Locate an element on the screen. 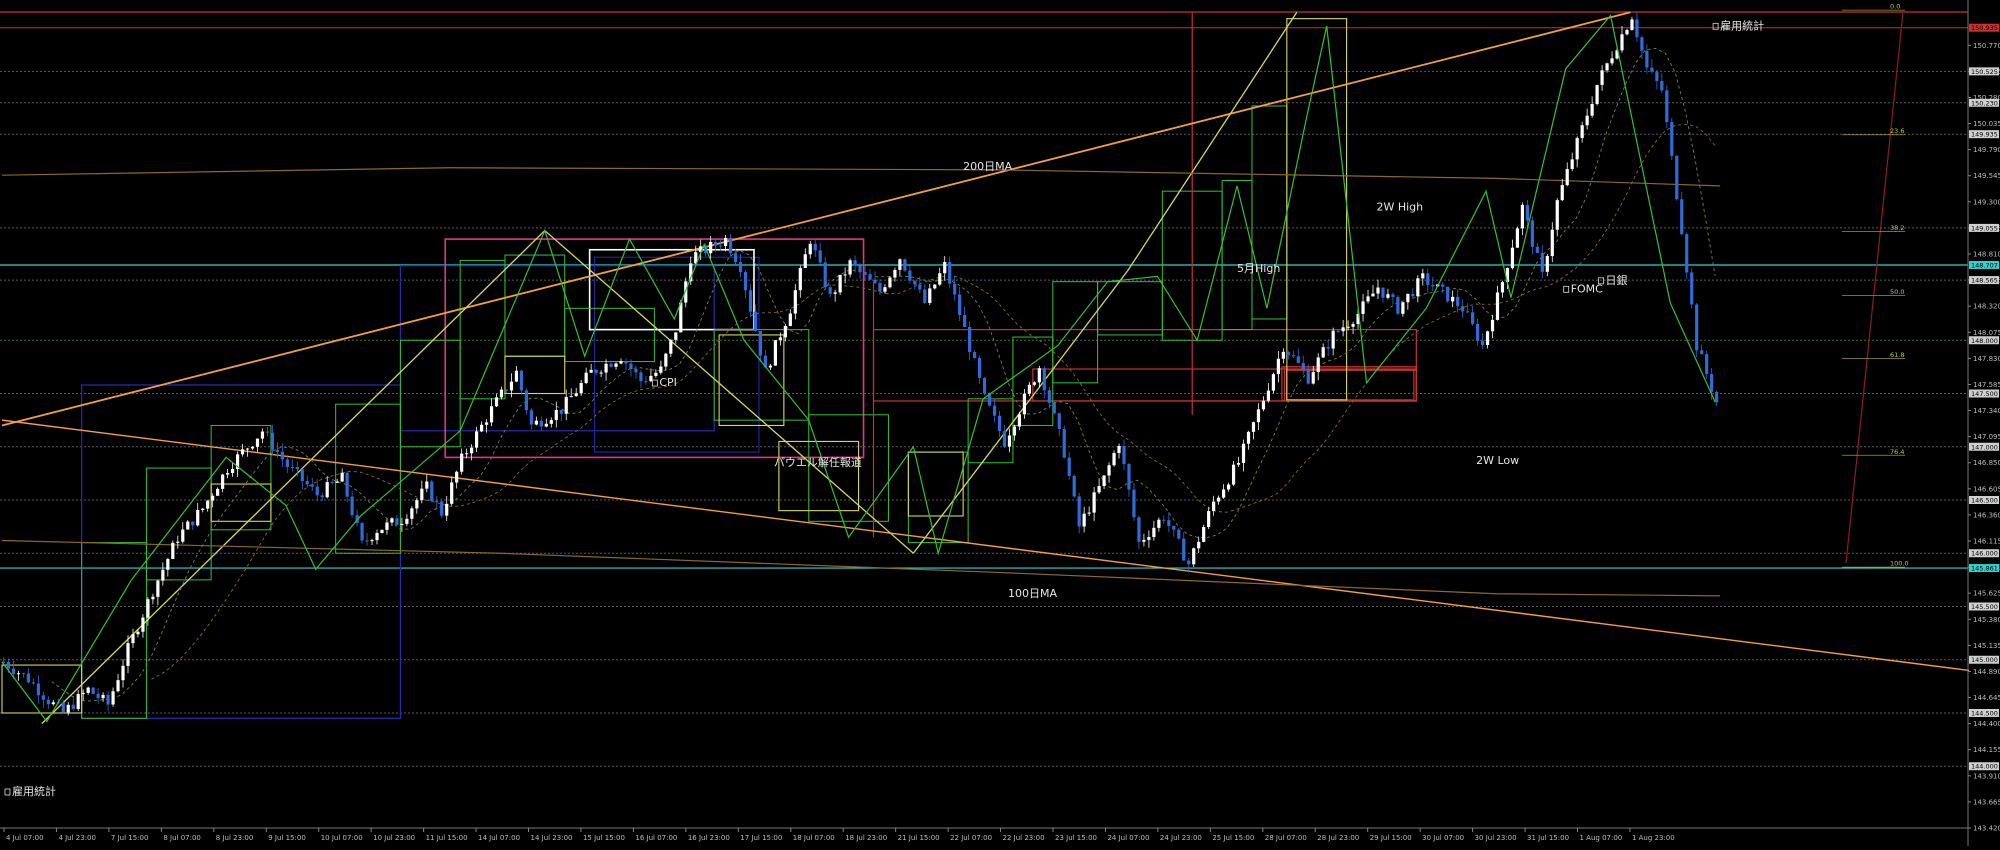 The height and width of the screenshot is (850, 2000). y-tick-label: 143.910 is located at coordinates (1986, 776).